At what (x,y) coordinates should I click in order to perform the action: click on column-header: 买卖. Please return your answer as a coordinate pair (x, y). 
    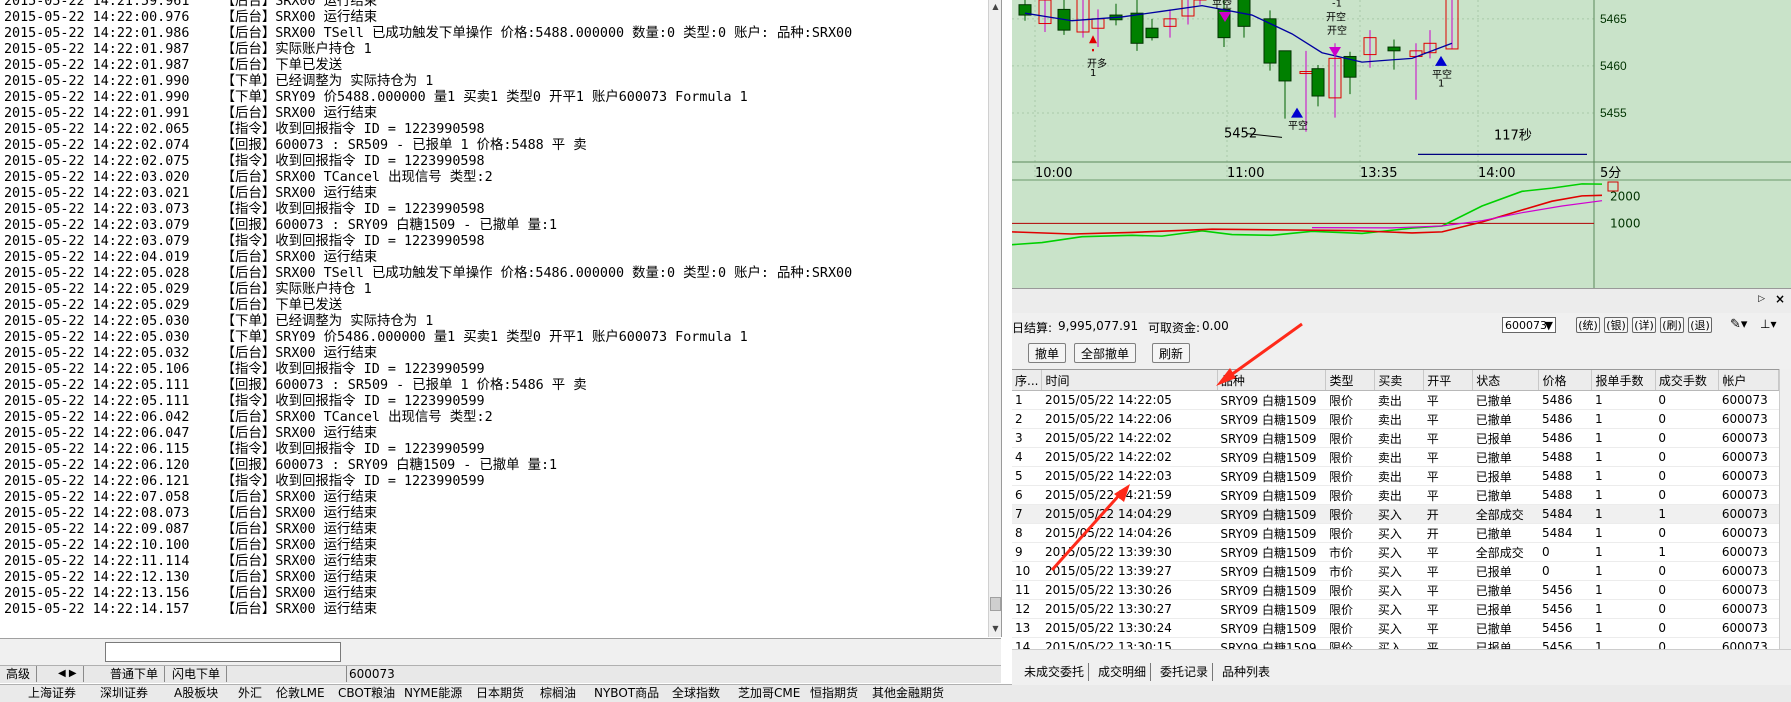
    Looking at the image, I should click on (1399, 380).